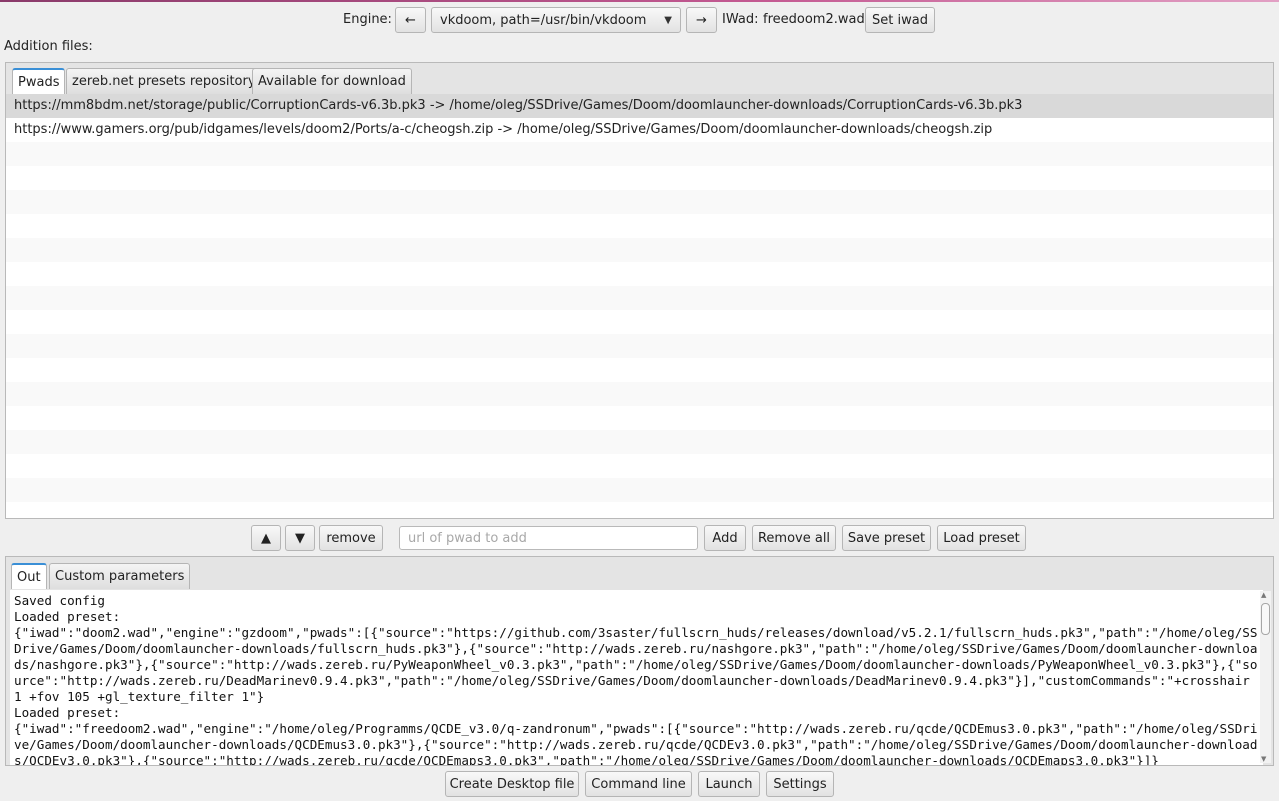 The image size is (1279, 801). Describe the element at coordinates (48, 46) in the screenshot. I see `addition-files-label: Addition files:` at that location.